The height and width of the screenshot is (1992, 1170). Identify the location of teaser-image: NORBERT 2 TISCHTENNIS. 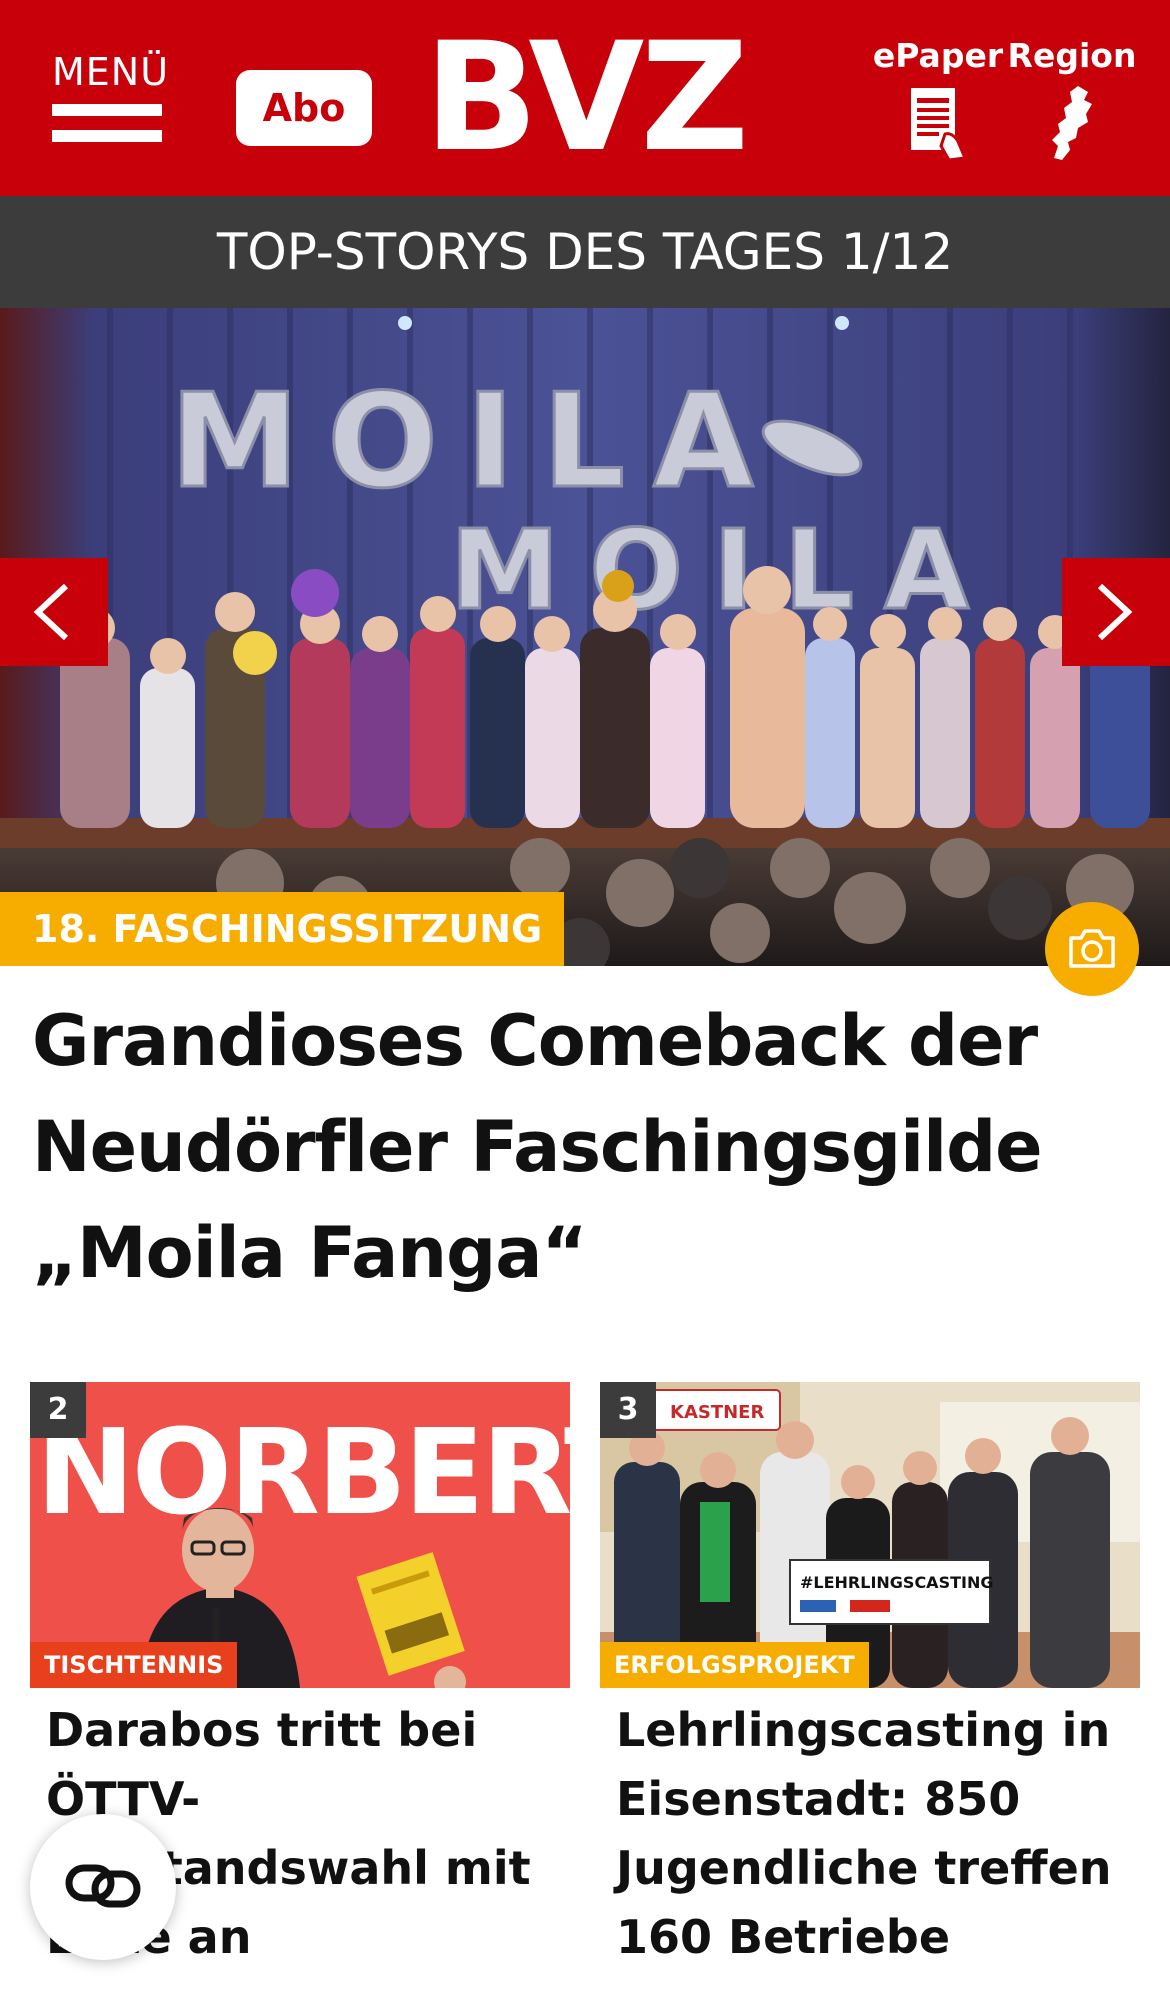
(300, 1535).